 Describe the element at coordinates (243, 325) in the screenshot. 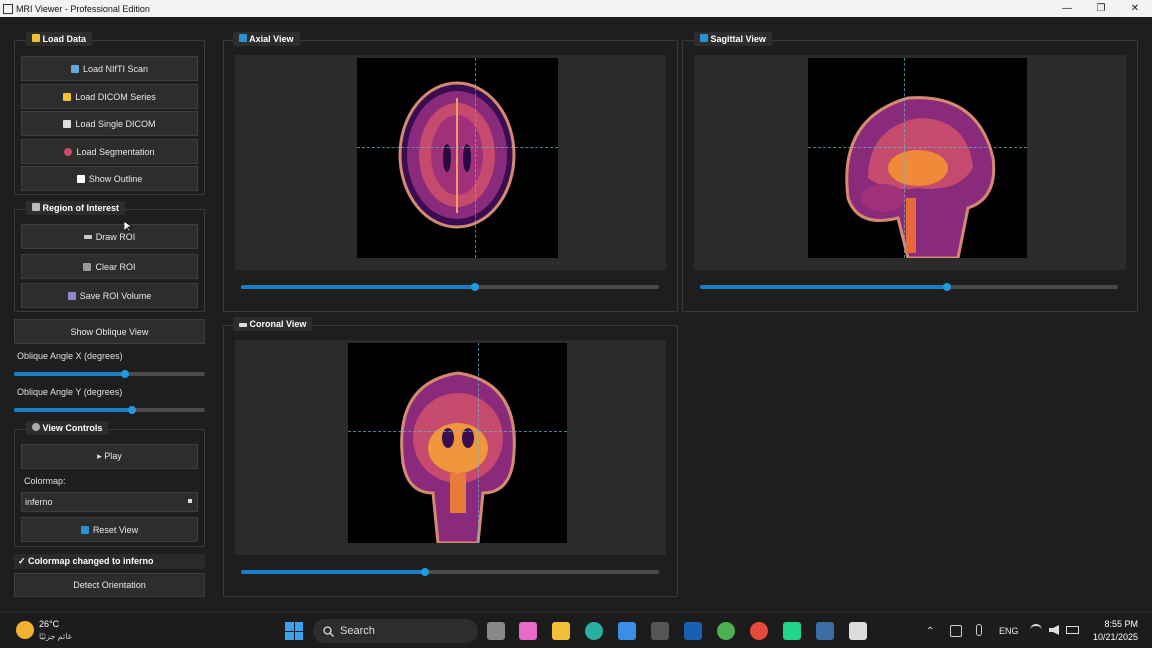

I see `arrow-right-icon` at that location.